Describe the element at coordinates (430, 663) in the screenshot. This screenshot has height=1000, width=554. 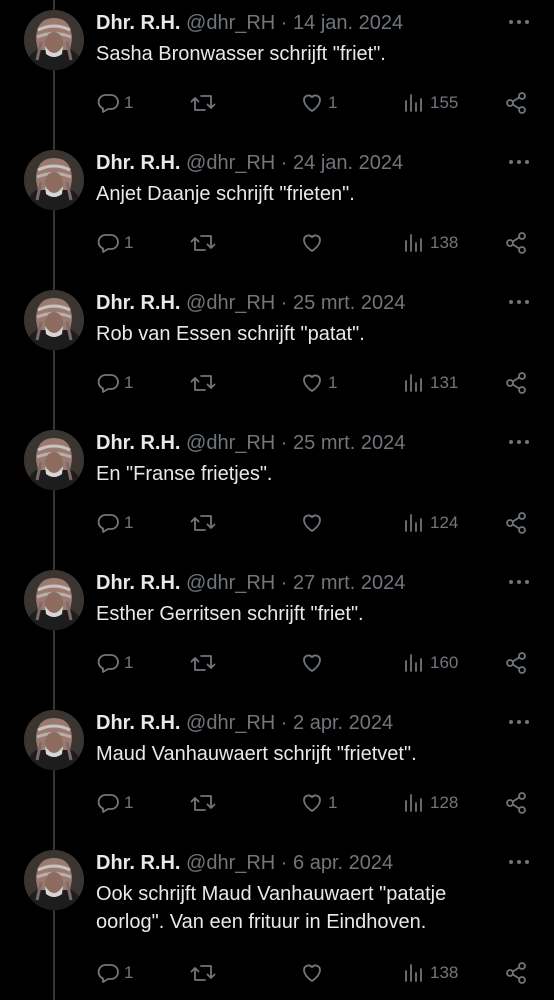
I see `views-button: 160` at that location.